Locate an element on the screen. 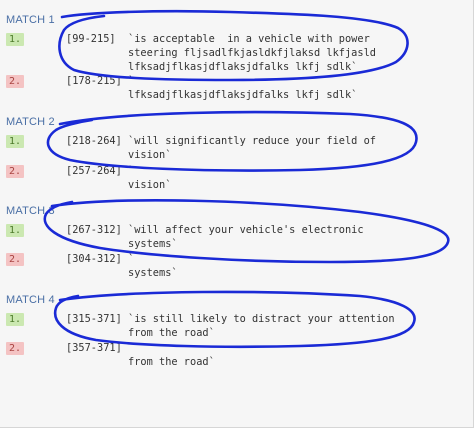  match-4-group-2-range: [357-371] is located at coordinates (94, 348).